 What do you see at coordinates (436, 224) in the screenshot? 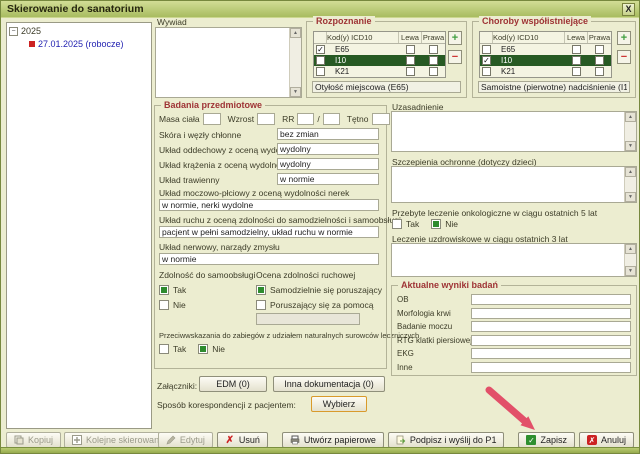
I see `onkologia-no-checkbox` at bounding box center [436, 224].